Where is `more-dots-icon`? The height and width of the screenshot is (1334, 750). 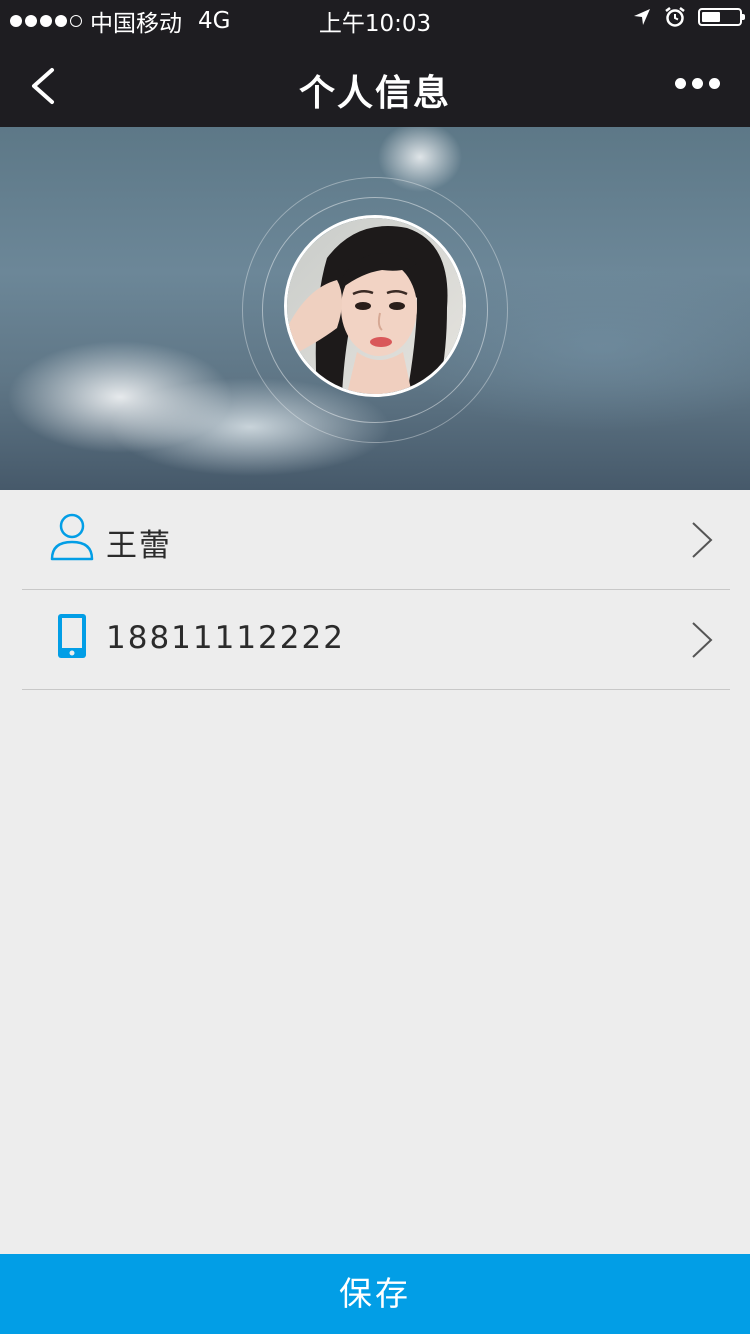 more-dots-icon is located at coordinates (680, 83).